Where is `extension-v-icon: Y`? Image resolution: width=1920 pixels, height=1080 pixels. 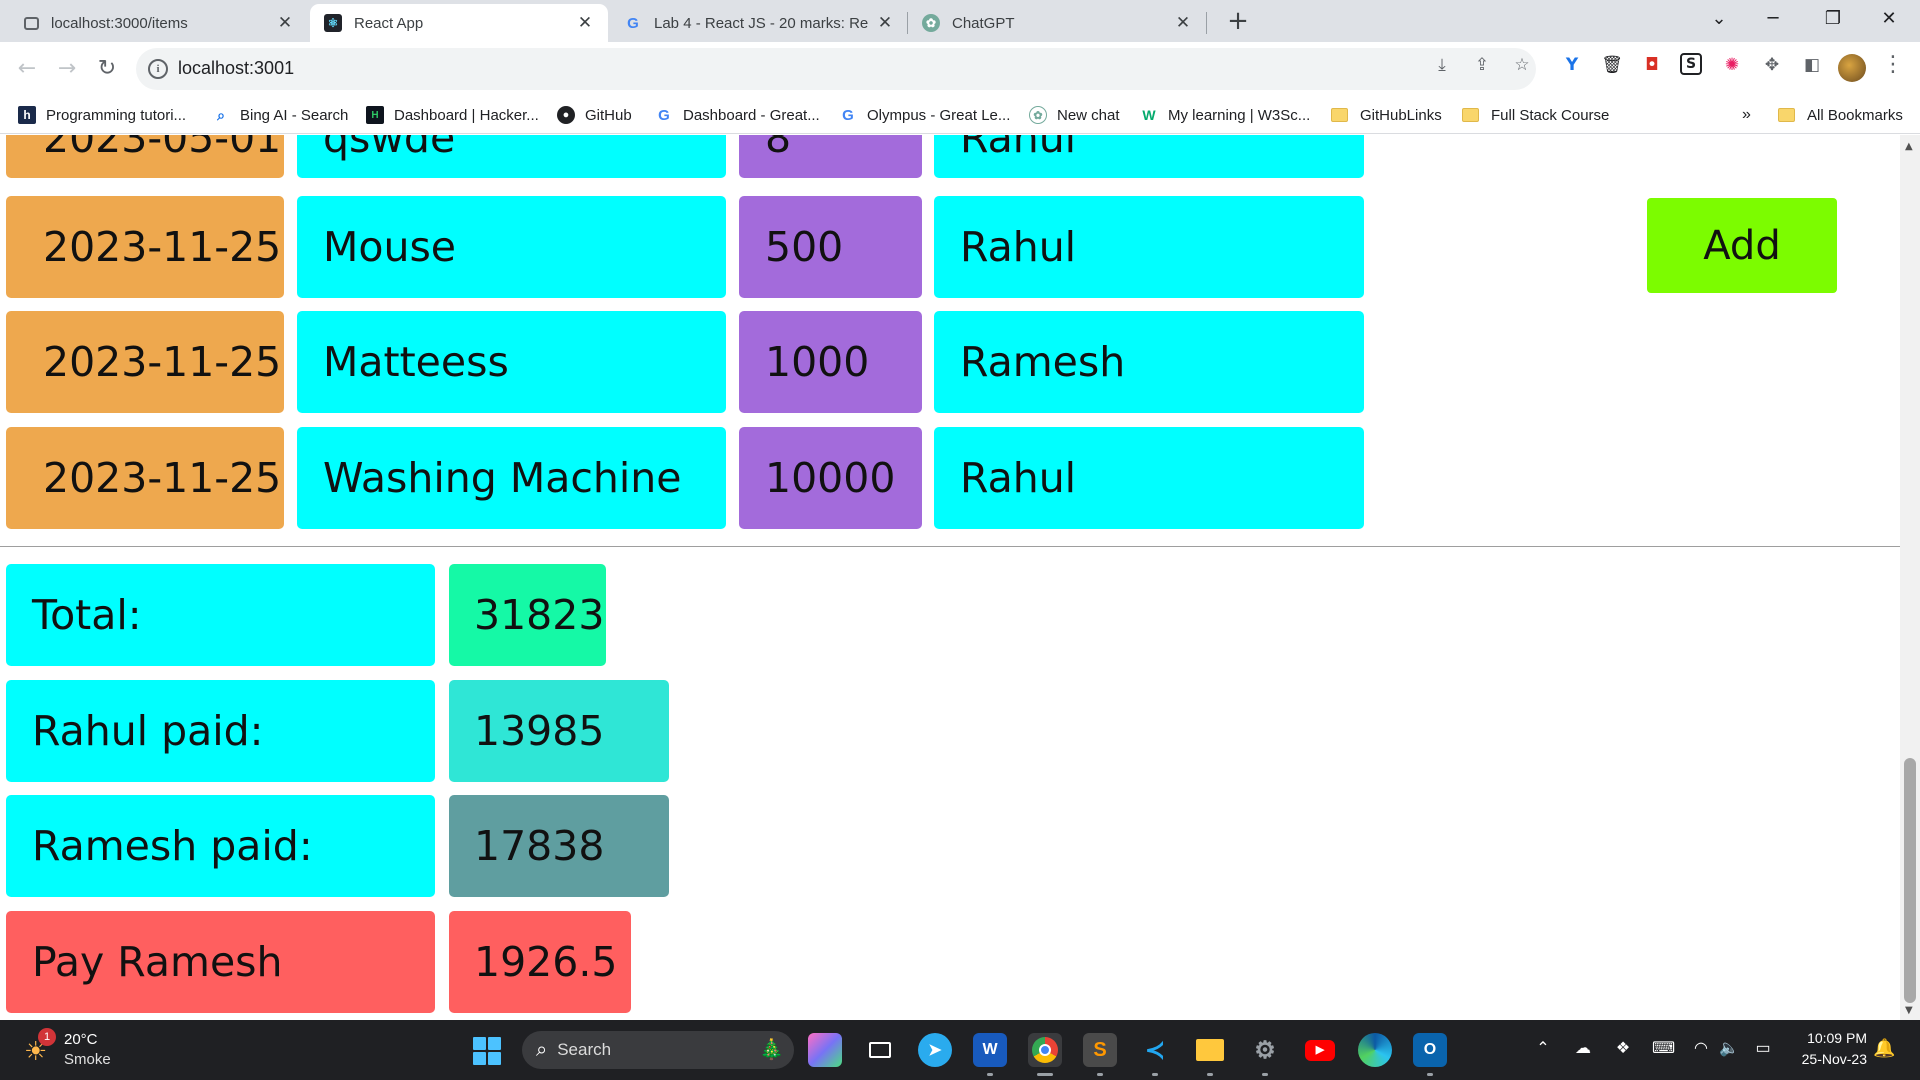 extension-v-icon: Y is located at coordinates (1572, 65).